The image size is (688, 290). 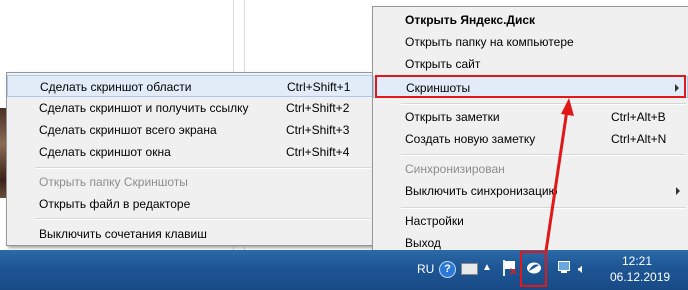 I want to click on annotation-arrow, so click(x=559, y=175).